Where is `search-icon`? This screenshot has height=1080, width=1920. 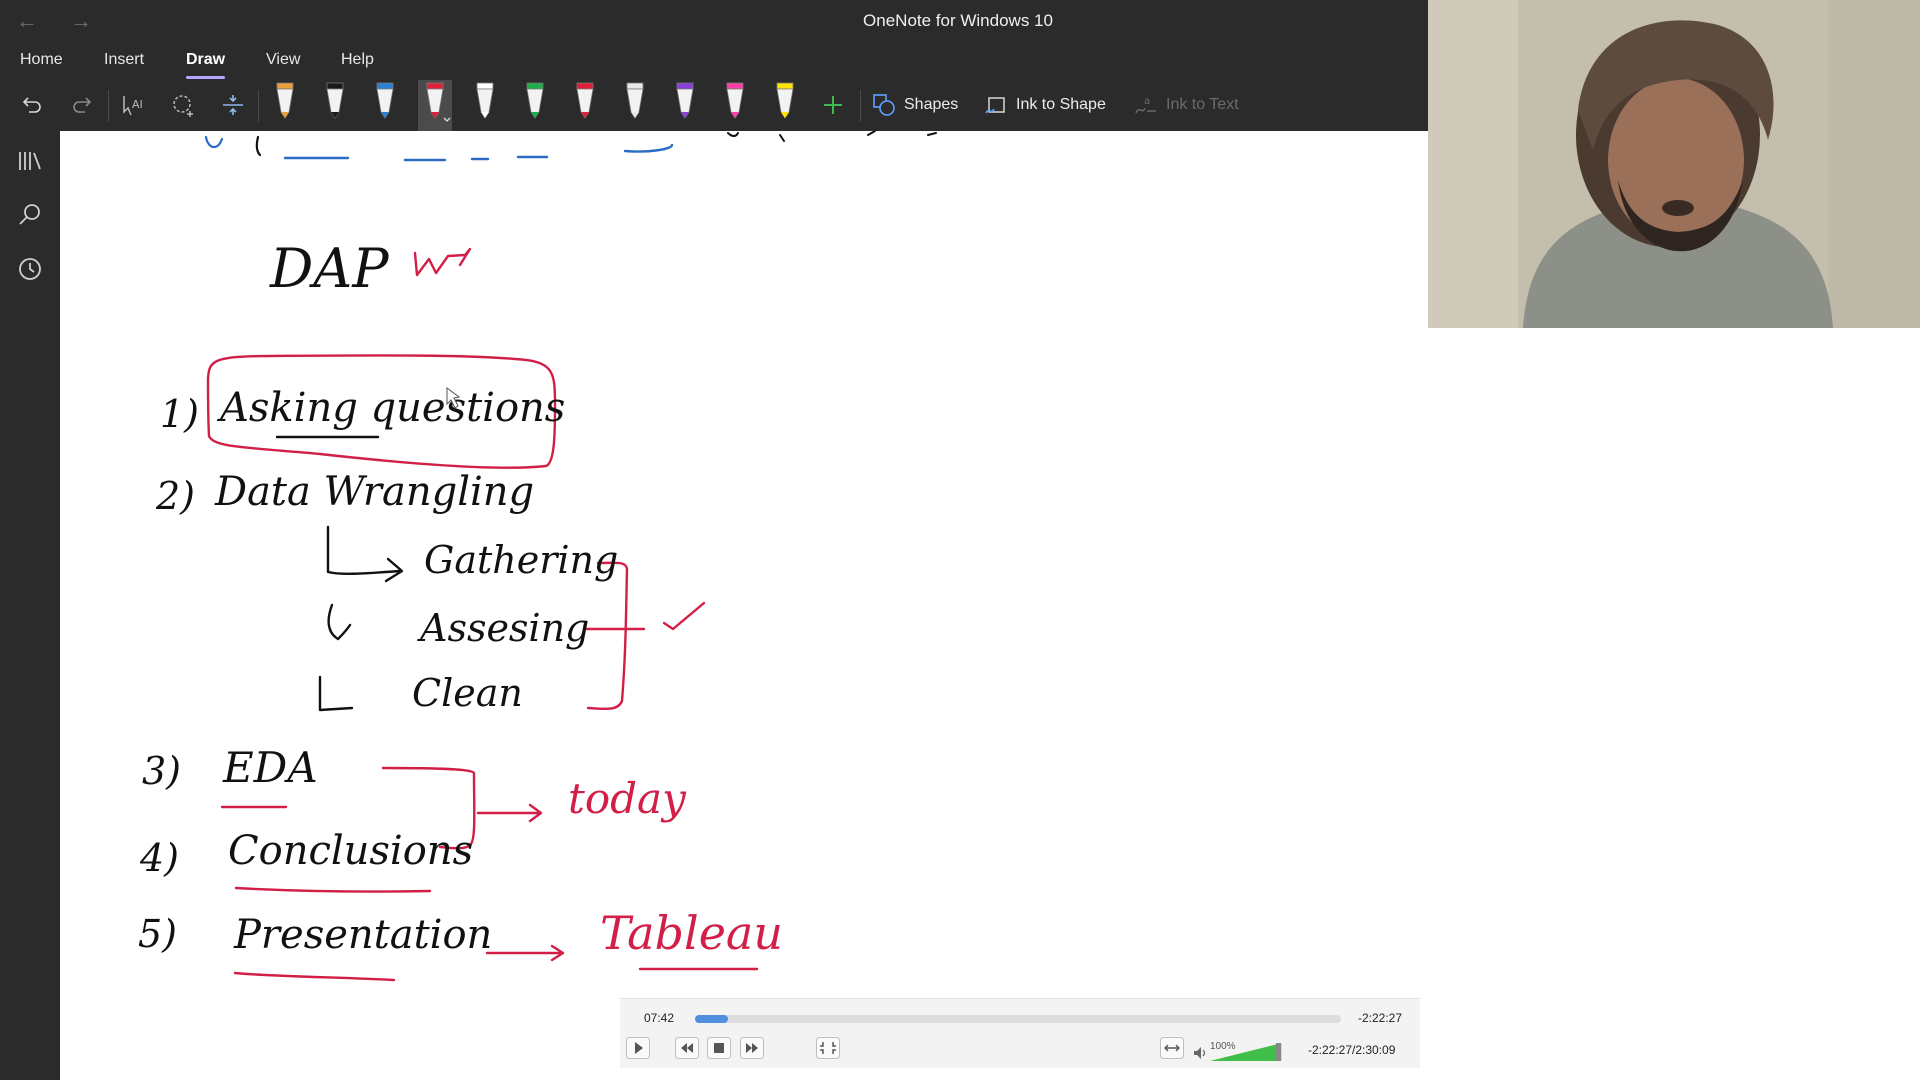
search-icon is located at coordinates (30, 215).